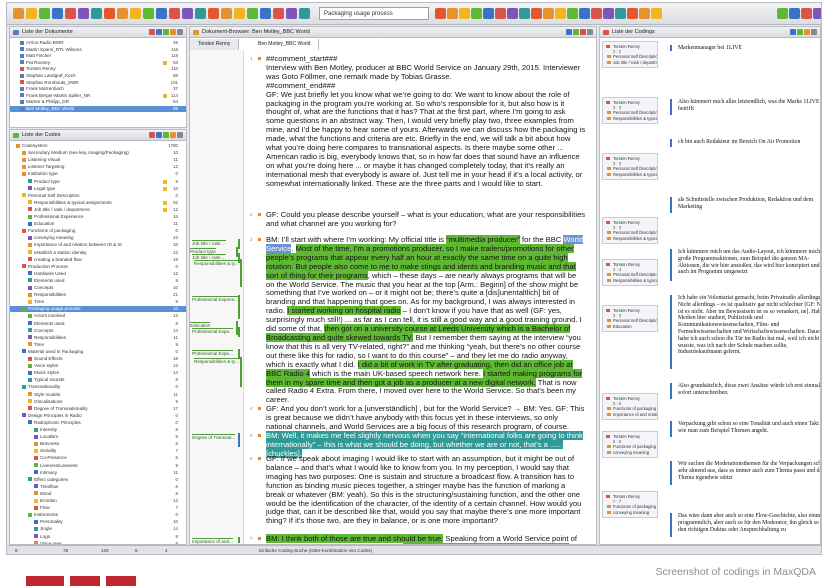  Describe the element at coordinates (180, 32) in the screenshot. I see `close-icon` at that location.